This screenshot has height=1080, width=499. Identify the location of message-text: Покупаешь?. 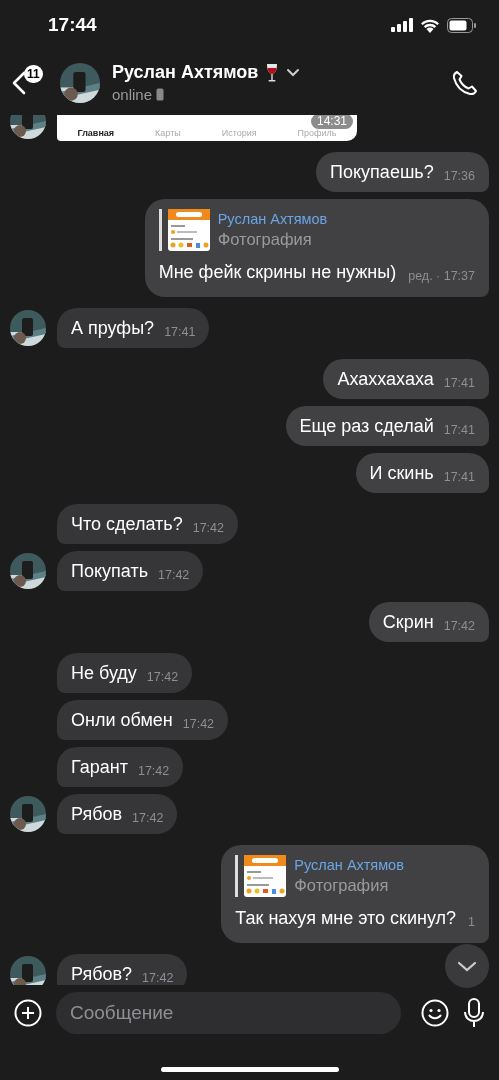
(382, 172).